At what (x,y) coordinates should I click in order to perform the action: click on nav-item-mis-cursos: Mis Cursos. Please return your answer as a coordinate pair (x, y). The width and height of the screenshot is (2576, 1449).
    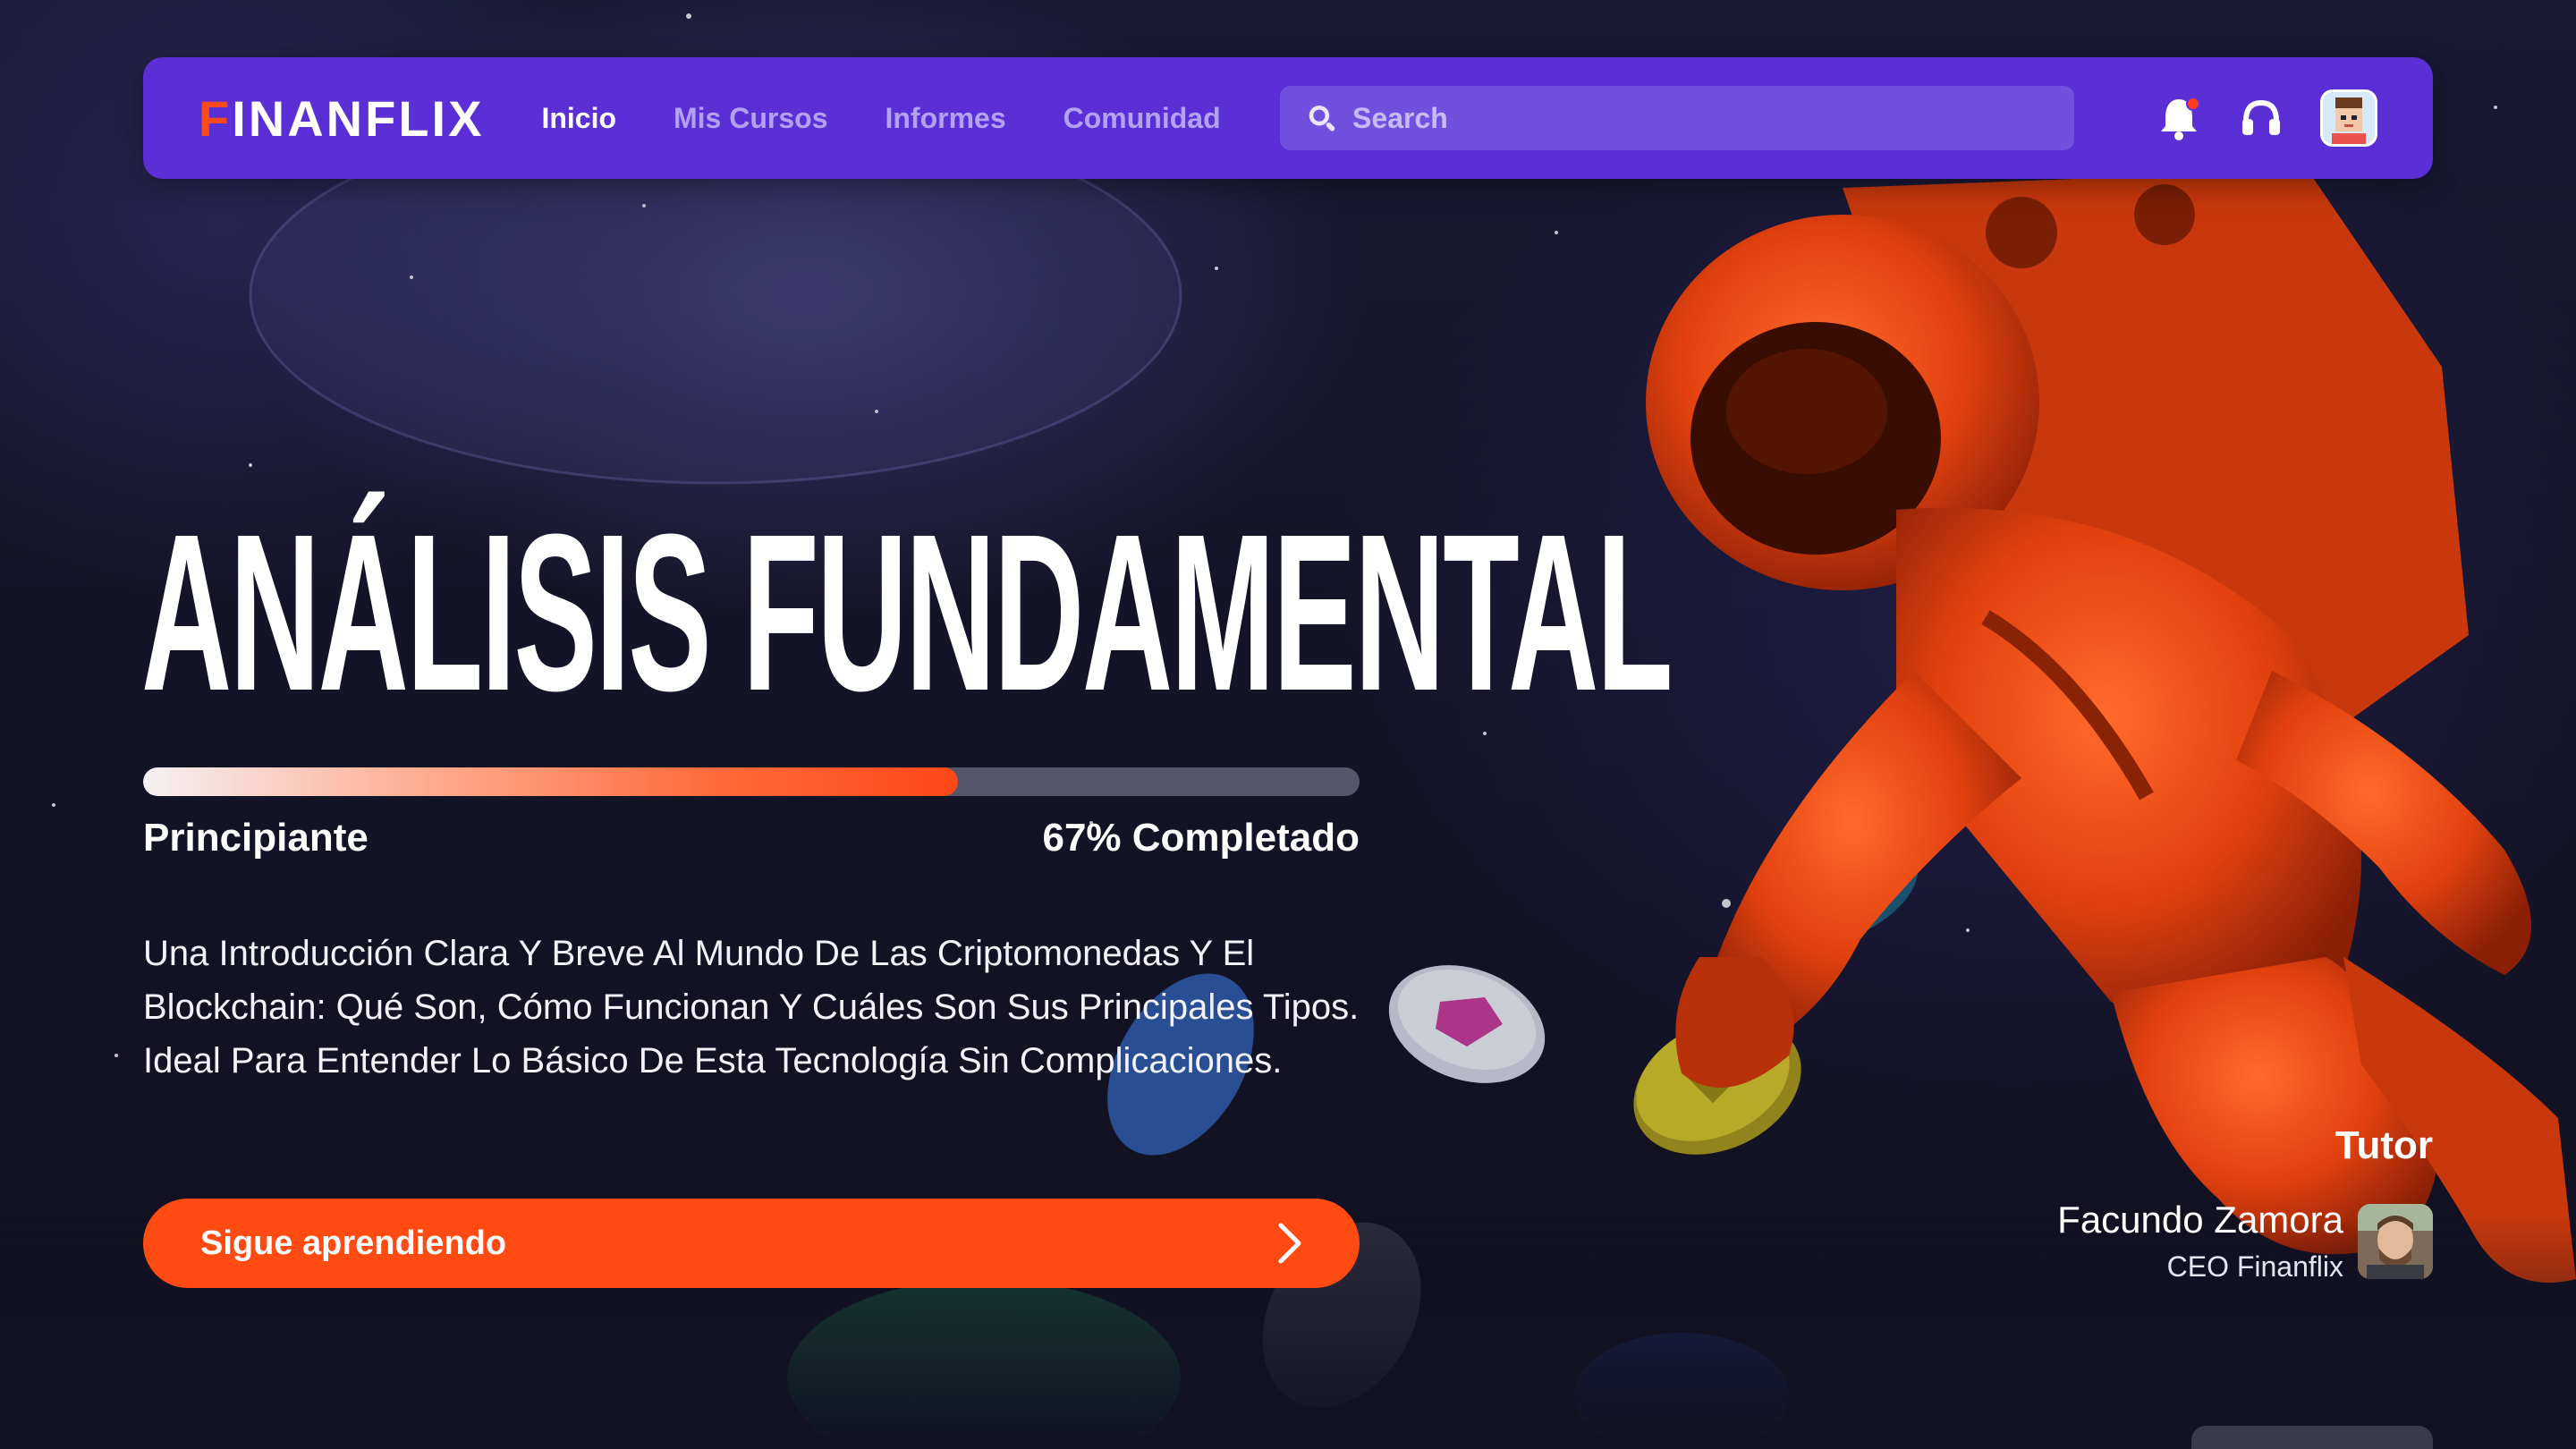
    Looking at the image, I should click on (750, 118).